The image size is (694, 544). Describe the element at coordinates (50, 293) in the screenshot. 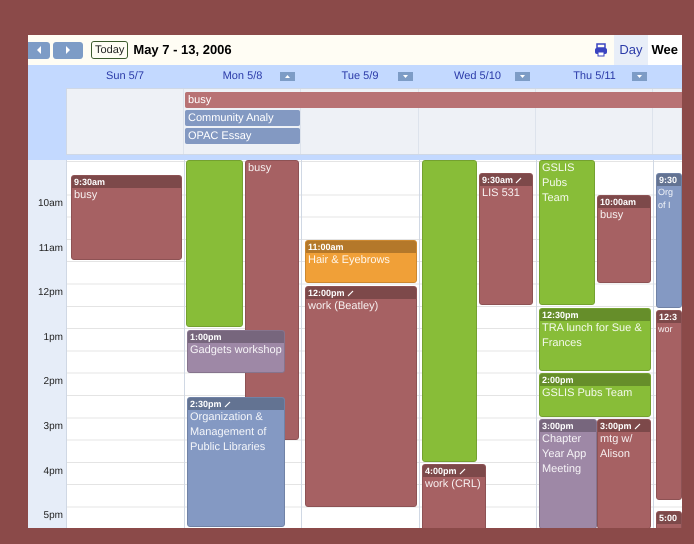

I see `hour-label: 12pm` at that location.